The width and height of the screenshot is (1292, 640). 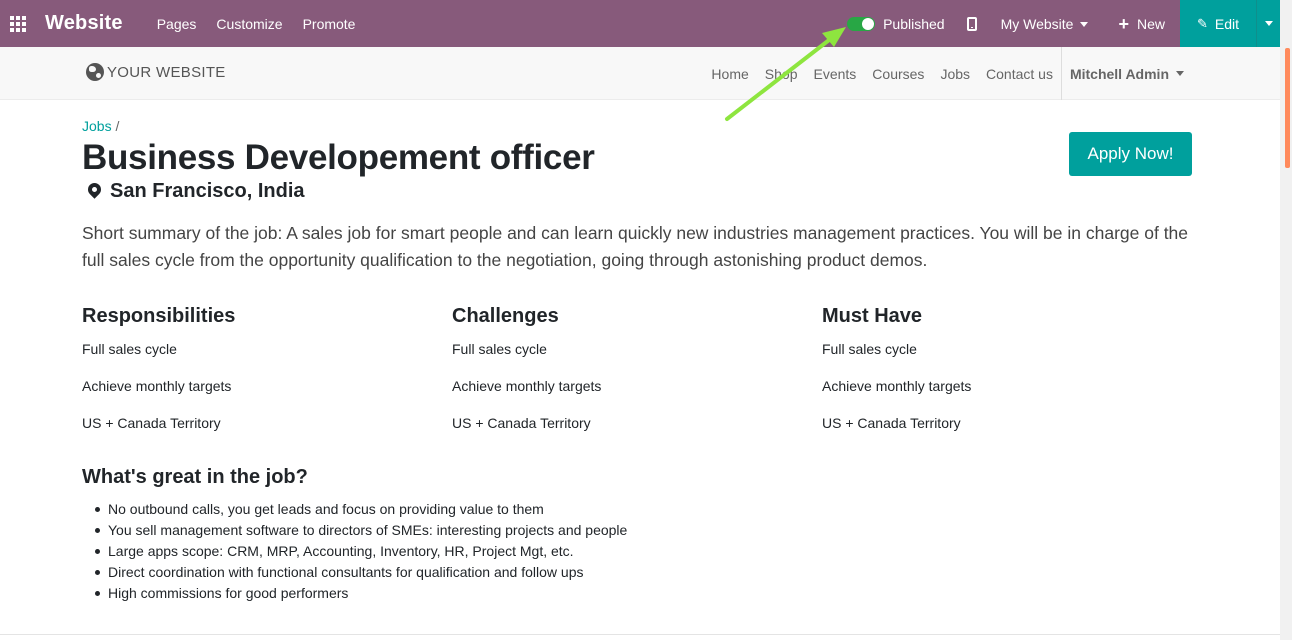 What do you see at coordinates (84, 23) in the screenshot?
I see `app-brand-title: Website` at bounding box center [84, 23].